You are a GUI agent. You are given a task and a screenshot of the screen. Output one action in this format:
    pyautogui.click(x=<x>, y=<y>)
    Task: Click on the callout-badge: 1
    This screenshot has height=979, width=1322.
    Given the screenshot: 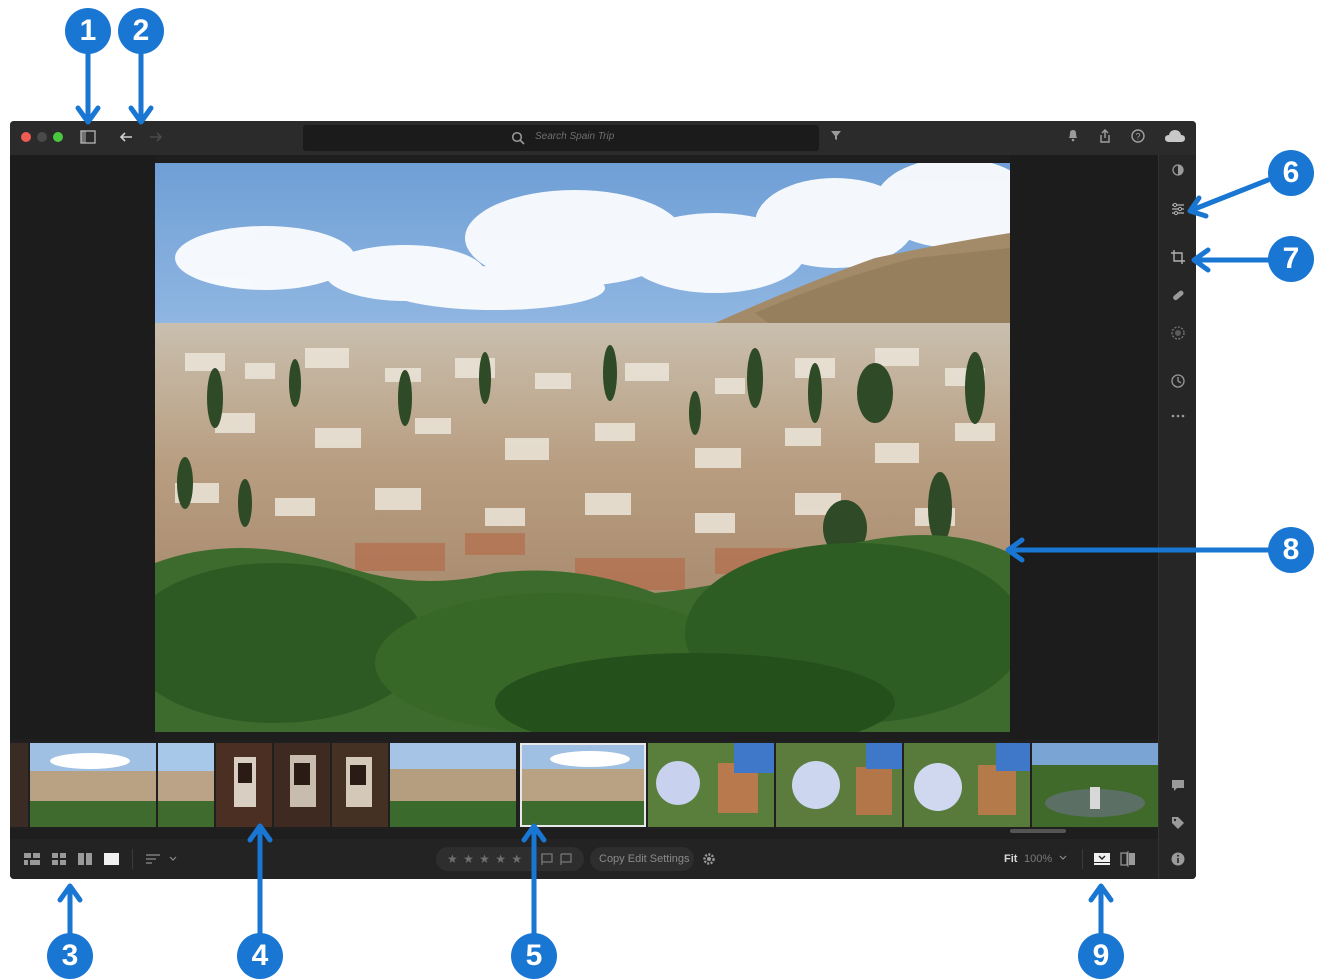 What is the action you would take?
    pyautogui.click(x=88, y=31)
    